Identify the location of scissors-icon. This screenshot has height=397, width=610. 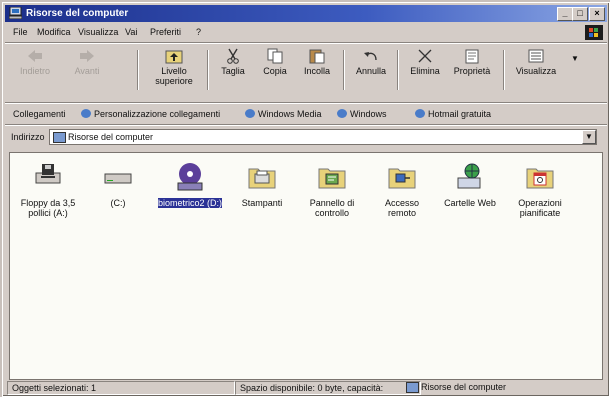
(233, 56).